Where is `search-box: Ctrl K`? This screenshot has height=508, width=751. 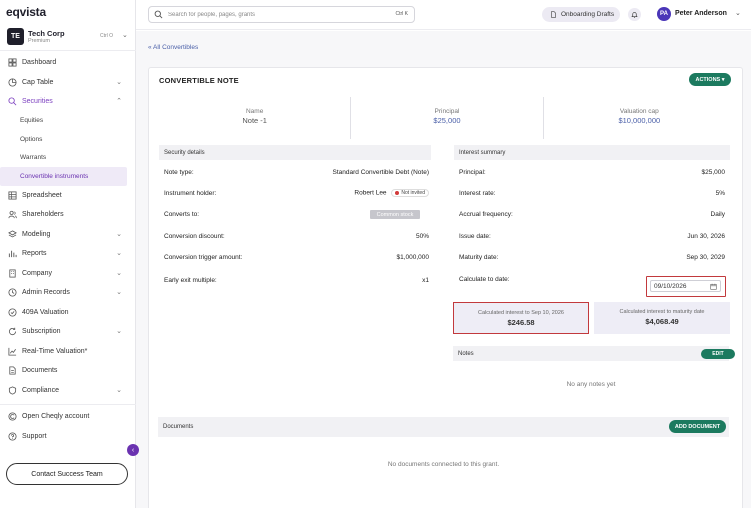
search-box: Ctrl K is located at coordinates (281, 14).